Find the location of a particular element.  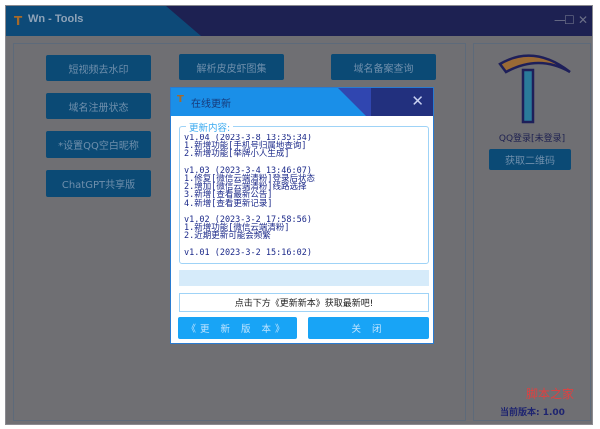

tool-button-qq-nickname: *设置QQ空白昵称 is located at coordinates (98, 144).